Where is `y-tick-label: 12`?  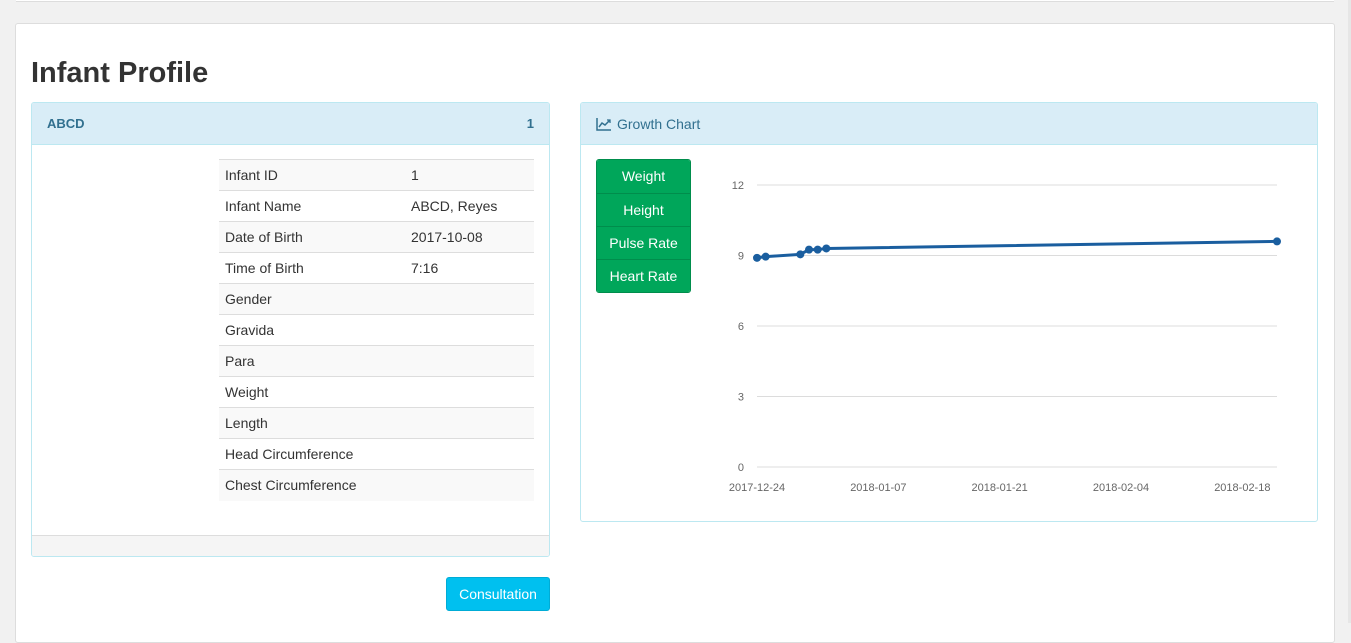
y-tick-label: 12 is located at coordinates (738, 186).